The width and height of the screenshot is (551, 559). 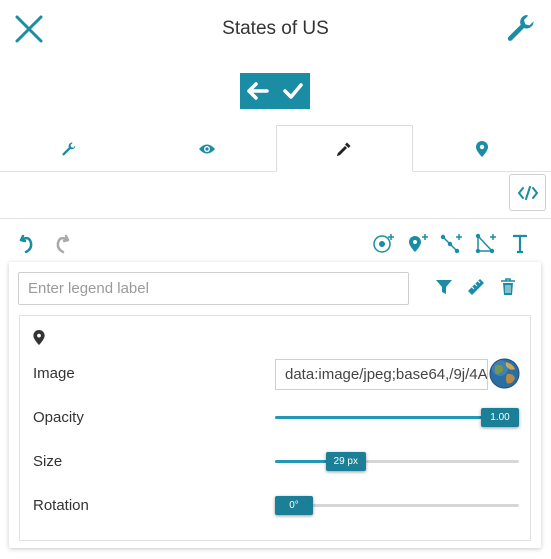 I want to click on tab-marker, so click(x=482, y=148).